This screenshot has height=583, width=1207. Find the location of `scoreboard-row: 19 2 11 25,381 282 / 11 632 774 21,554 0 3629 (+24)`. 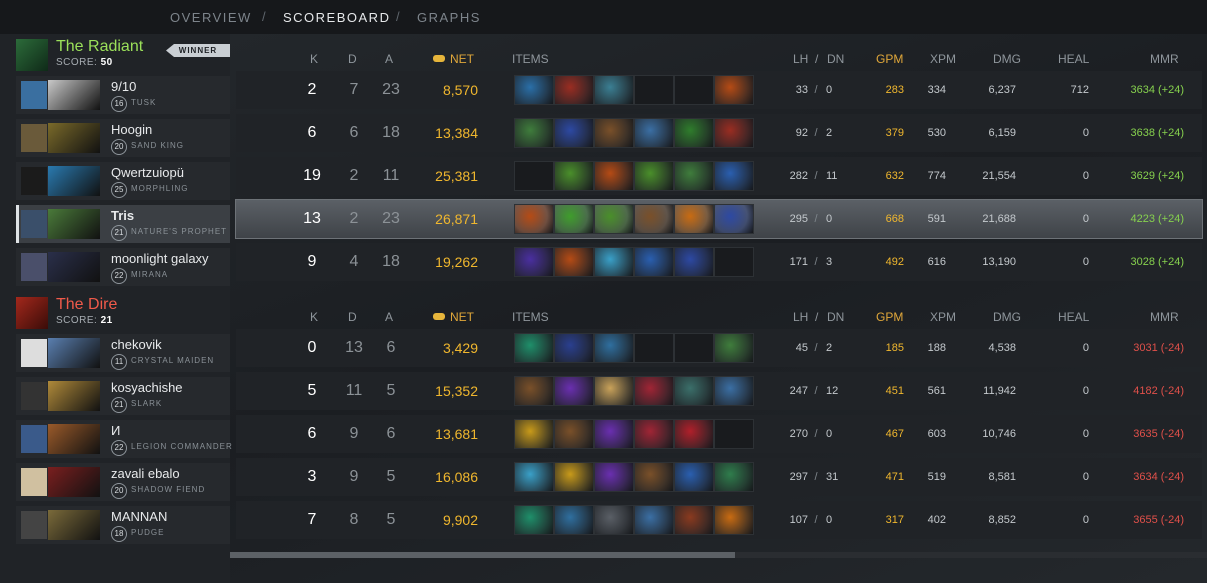

scoreboard-row: 19 2 11 25,381 282 / 11 632 774 21,554 0 3629 (+24) is located at coordinates (719, 176).